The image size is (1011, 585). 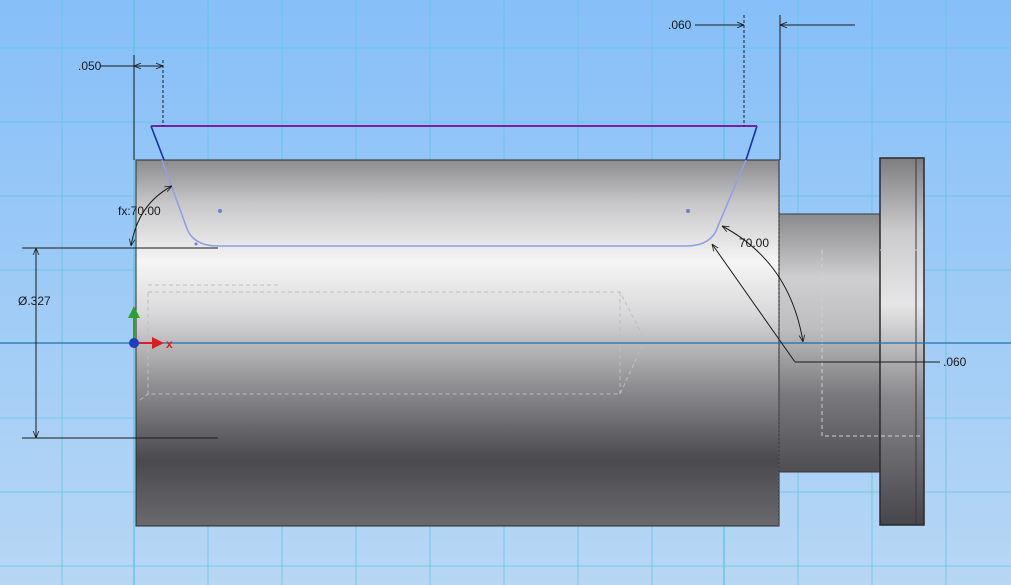 What do you see at coordinates (169, 344) in the screenshot?
I see `triad-x-label: x` at bounding box center [169, 344].